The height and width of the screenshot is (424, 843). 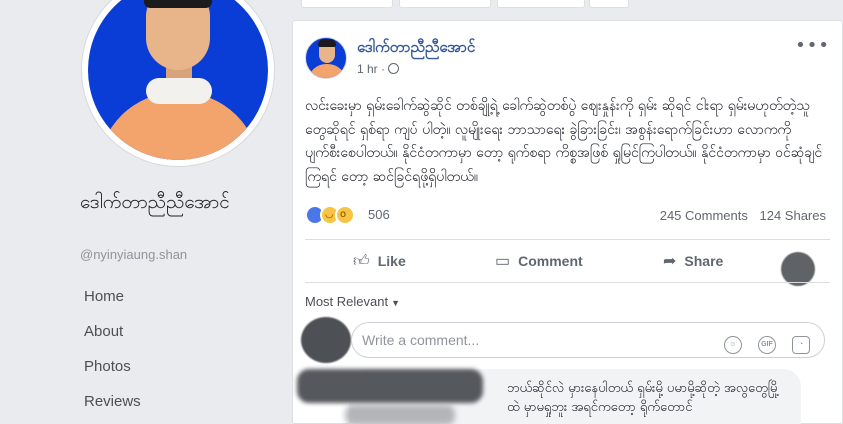 What do you see at coordinates (400, 414) in the screenshot?
I see `commenter-name` at bounding box center [400, 414].